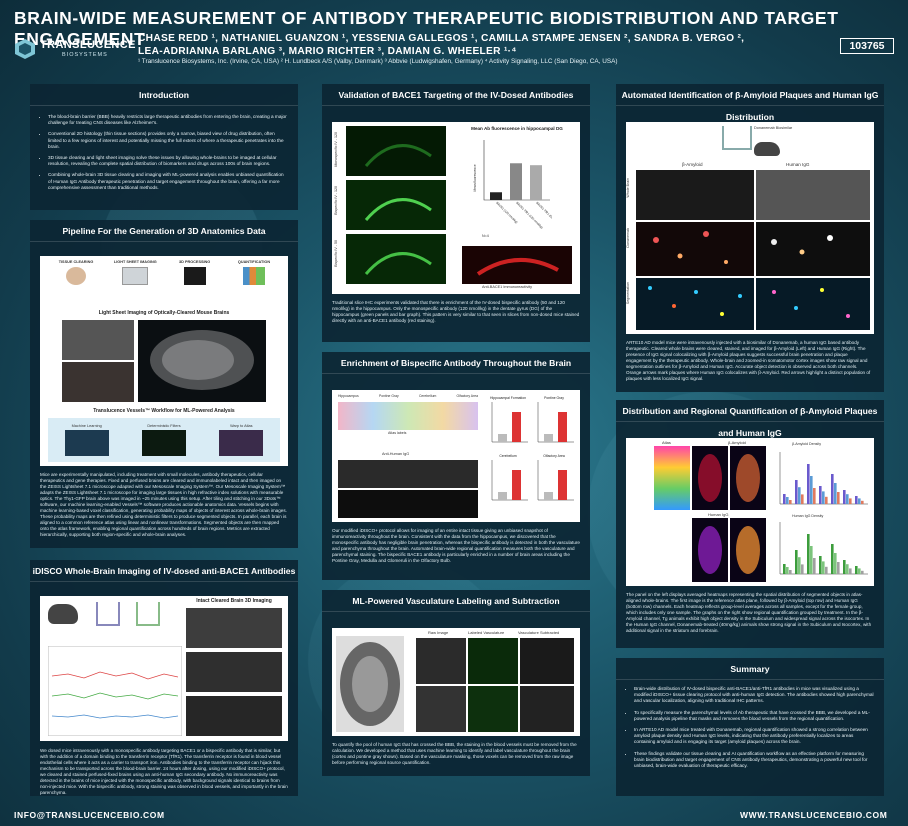  What do you see at coordinates (25, 49) in the screenshot?
I see `translucence-logo-icon` at bounding box center [25, 49].